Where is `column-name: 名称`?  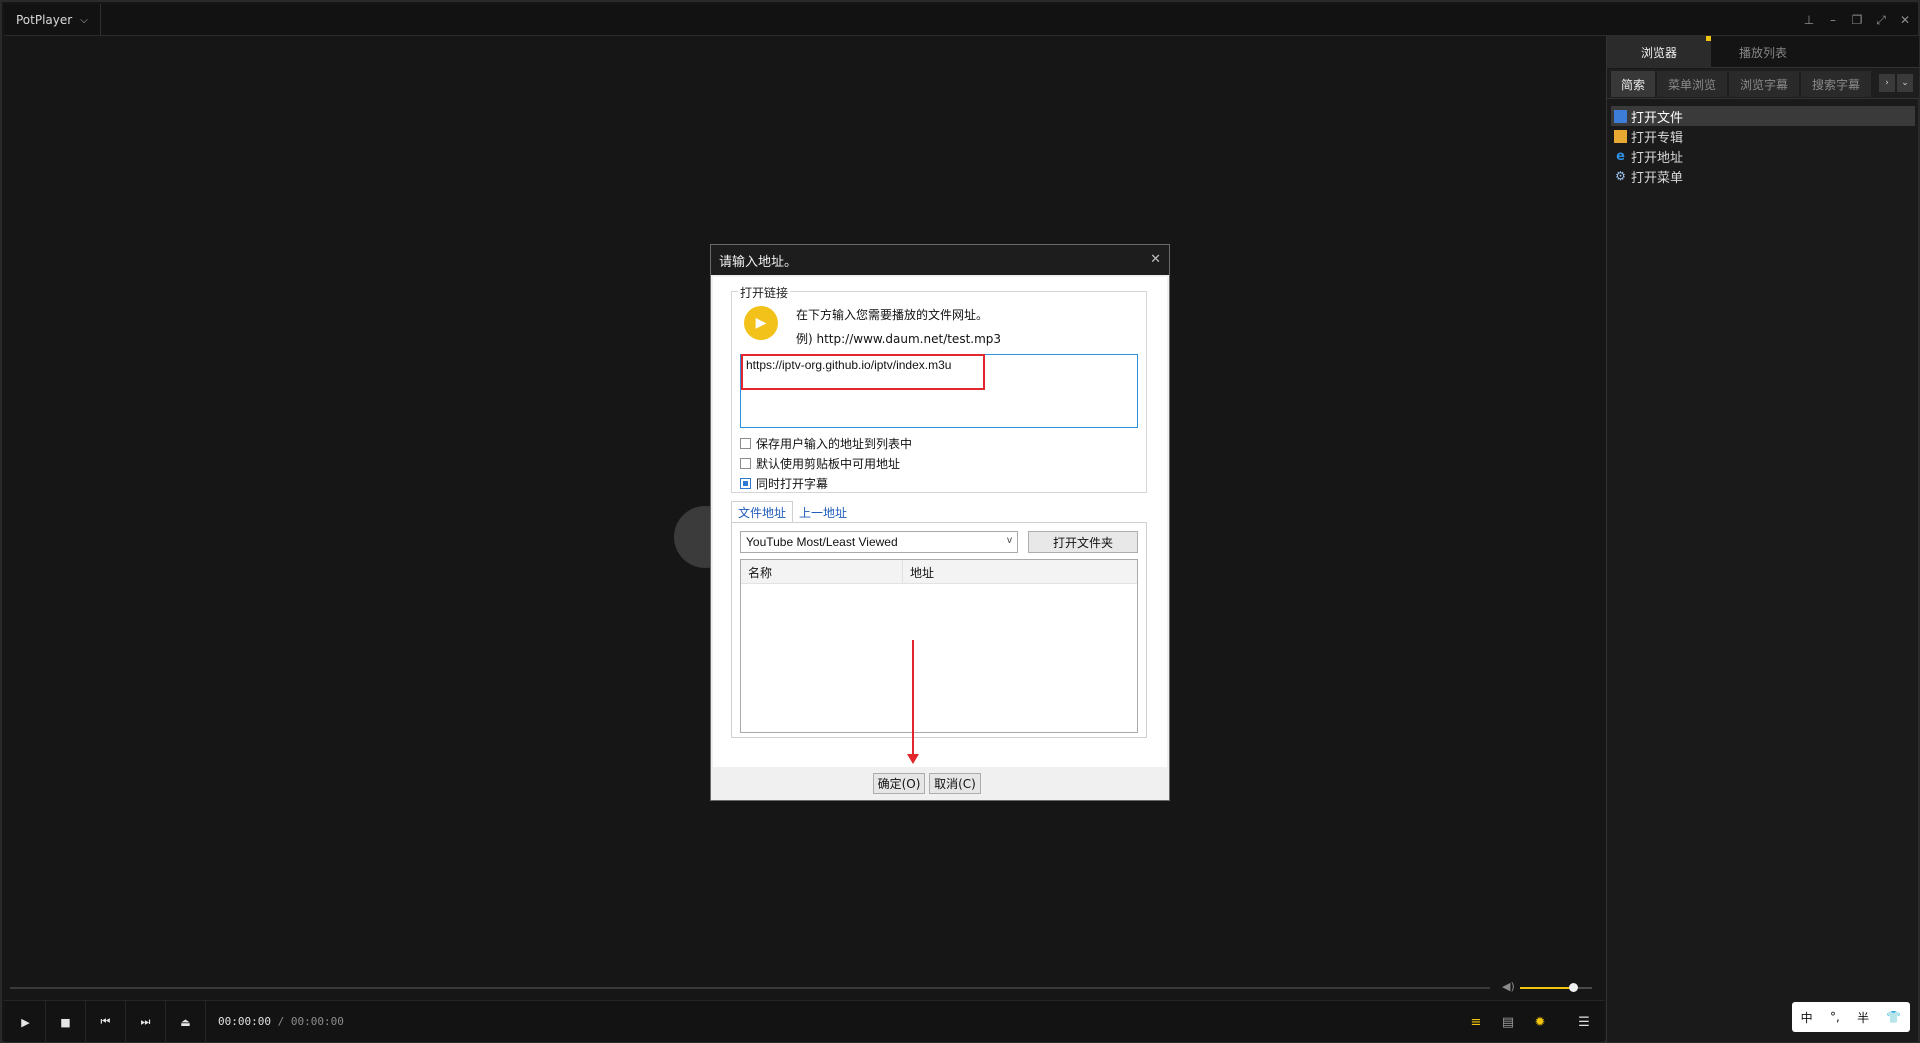 column-name: 名称 is located at coordinates (822, 572).